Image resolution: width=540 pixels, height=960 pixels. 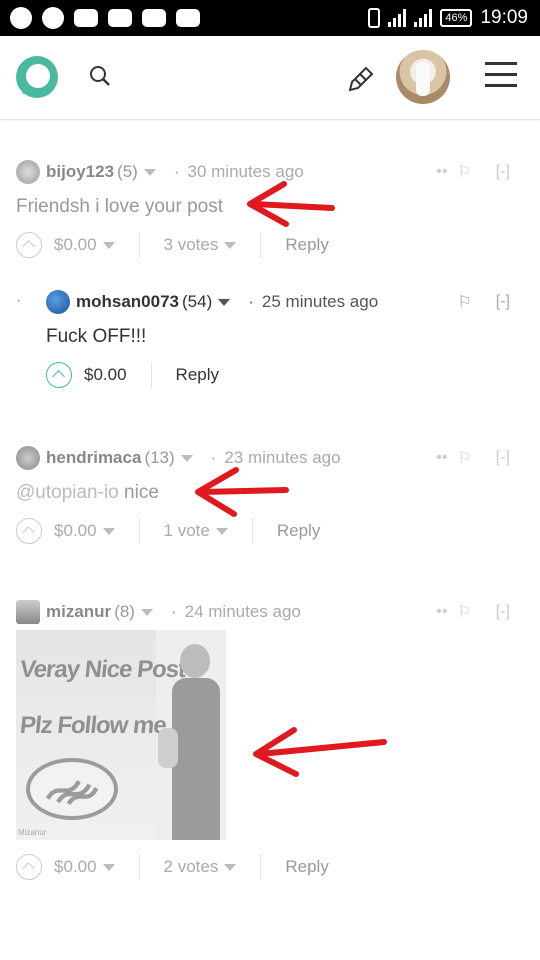 I want to click on reputation: (54), so click(x=197, y=301).